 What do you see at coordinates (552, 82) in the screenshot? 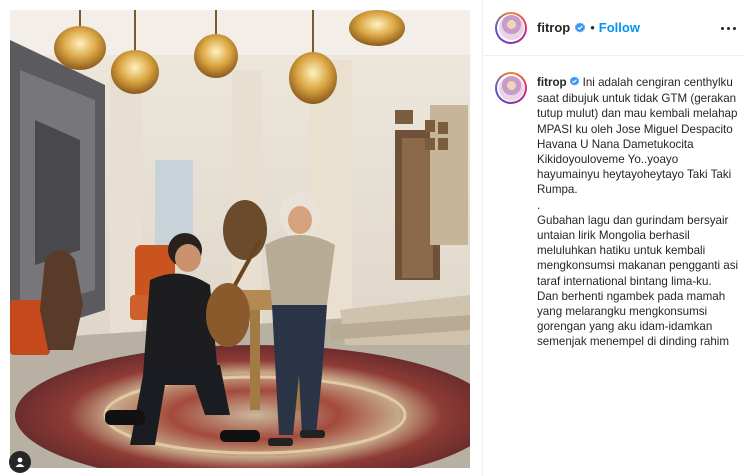
I see `caption-username: fitrop` at bounding box center [552, 82].